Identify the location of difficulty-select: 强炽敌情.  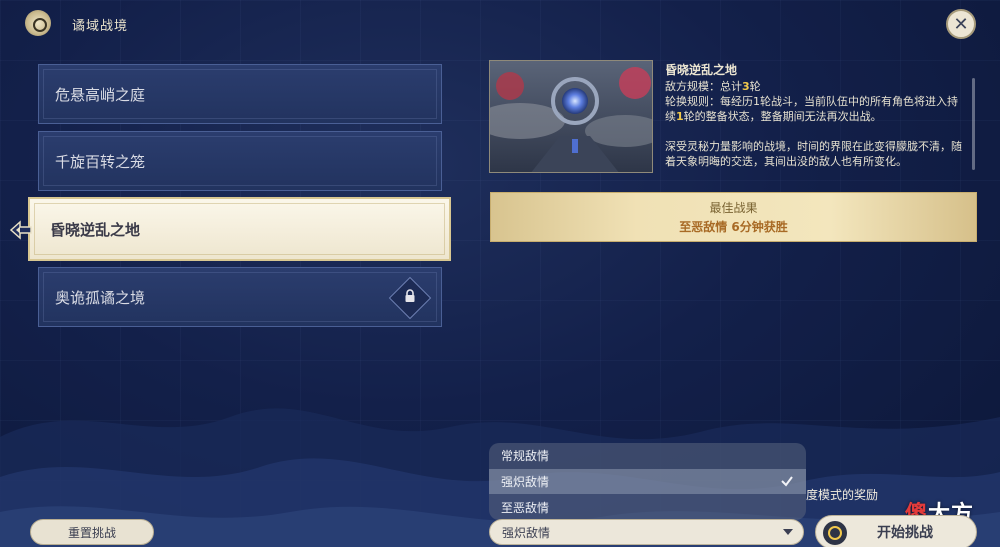
(646, 532).